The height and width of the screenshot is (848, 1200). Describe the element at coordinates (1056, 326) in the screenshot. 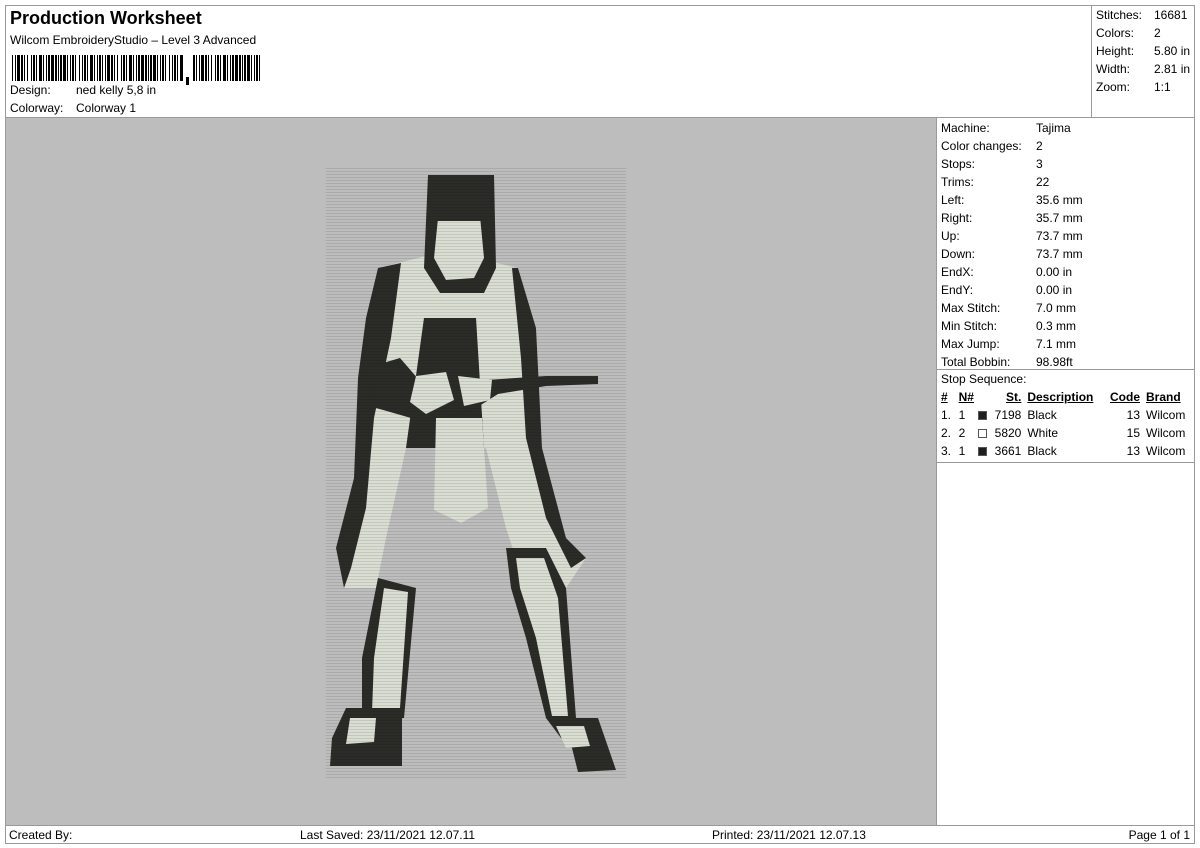

I see `machine-info-value: 0.3 mm` at that location.